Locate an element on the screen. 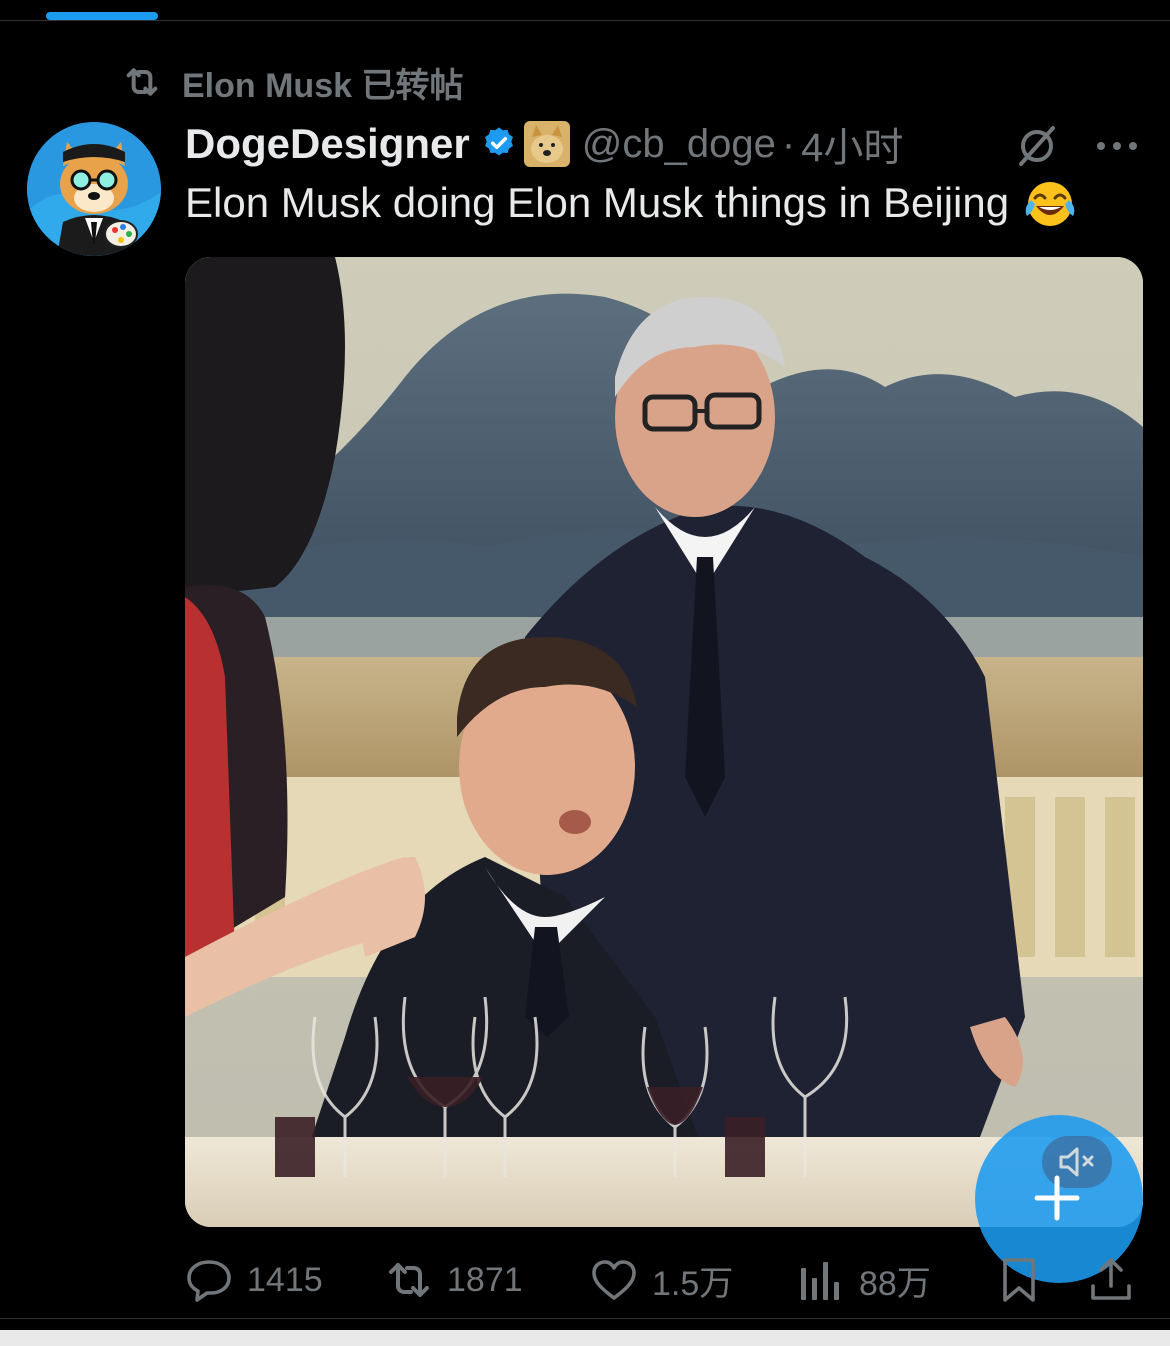  like-button: 1.5万 is located at coordinates (661, 1280).